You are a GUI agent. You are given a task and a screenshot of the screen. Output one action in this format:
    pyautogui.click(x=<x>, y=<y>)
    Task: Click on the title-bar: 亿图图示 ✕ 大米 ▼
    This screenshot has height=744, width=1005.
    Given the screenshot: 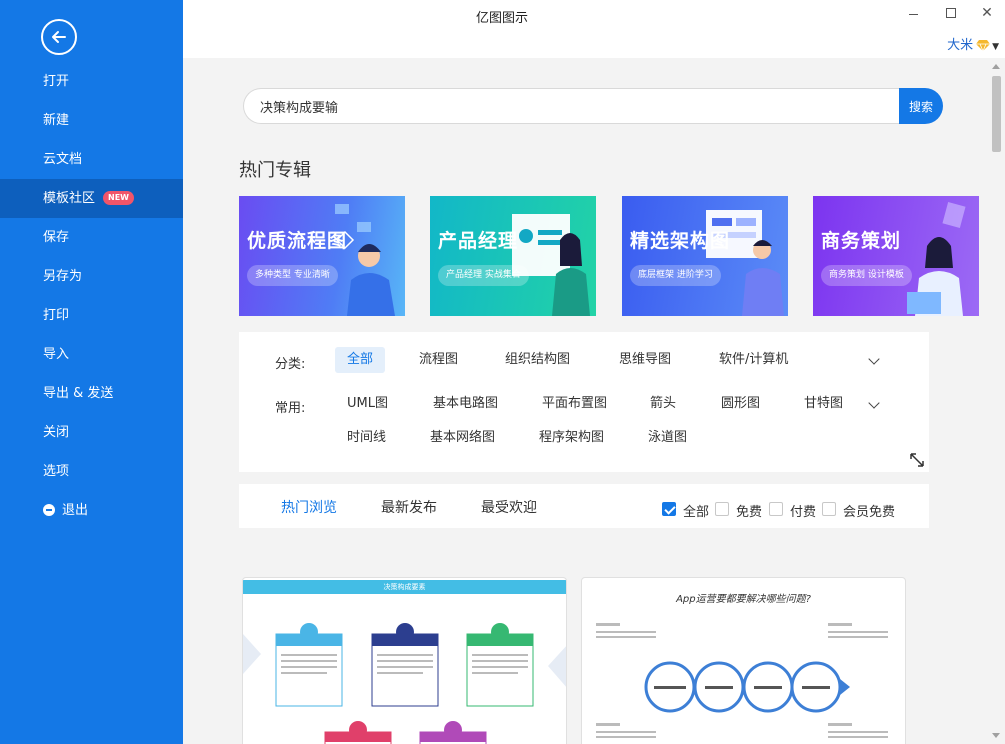 What is the action you would take?
    pyautogui.click(x=594, y=29)
    